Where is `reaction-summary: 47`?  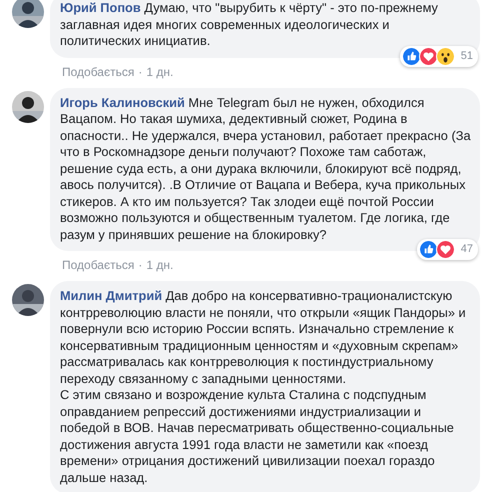
reaction-summary: 47 is located at coordinates (447, 249).